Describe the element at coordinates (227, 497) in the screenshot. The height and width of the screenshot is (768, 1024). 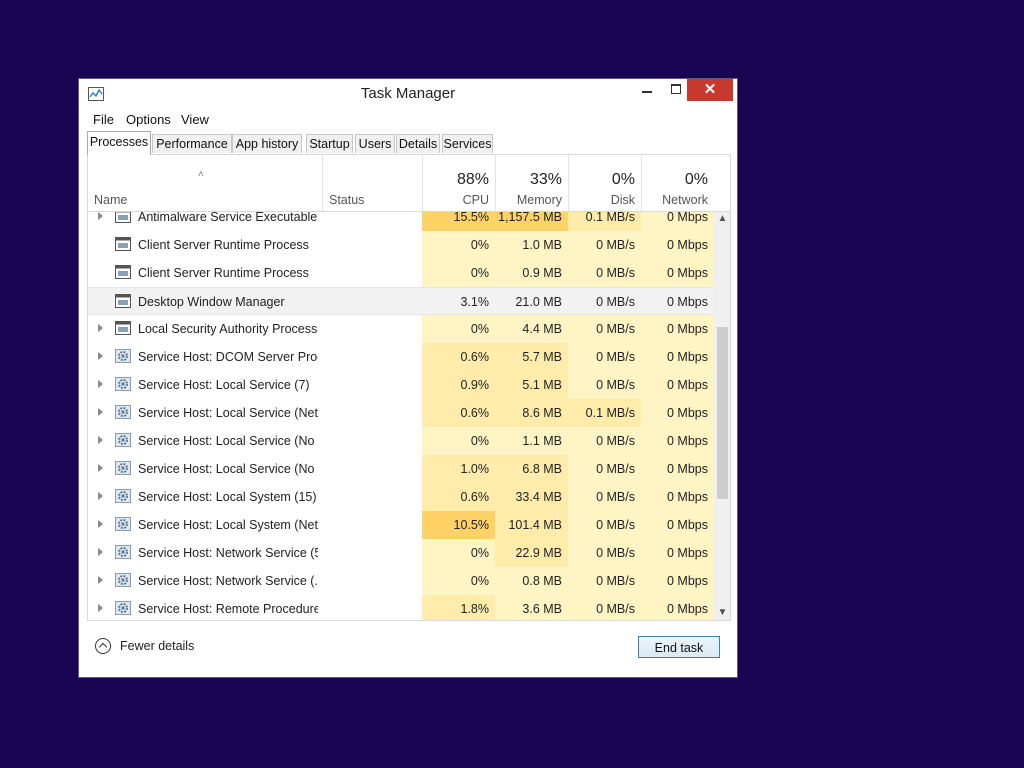
I see `process-name: Service Host: Local System (15)` at that location.